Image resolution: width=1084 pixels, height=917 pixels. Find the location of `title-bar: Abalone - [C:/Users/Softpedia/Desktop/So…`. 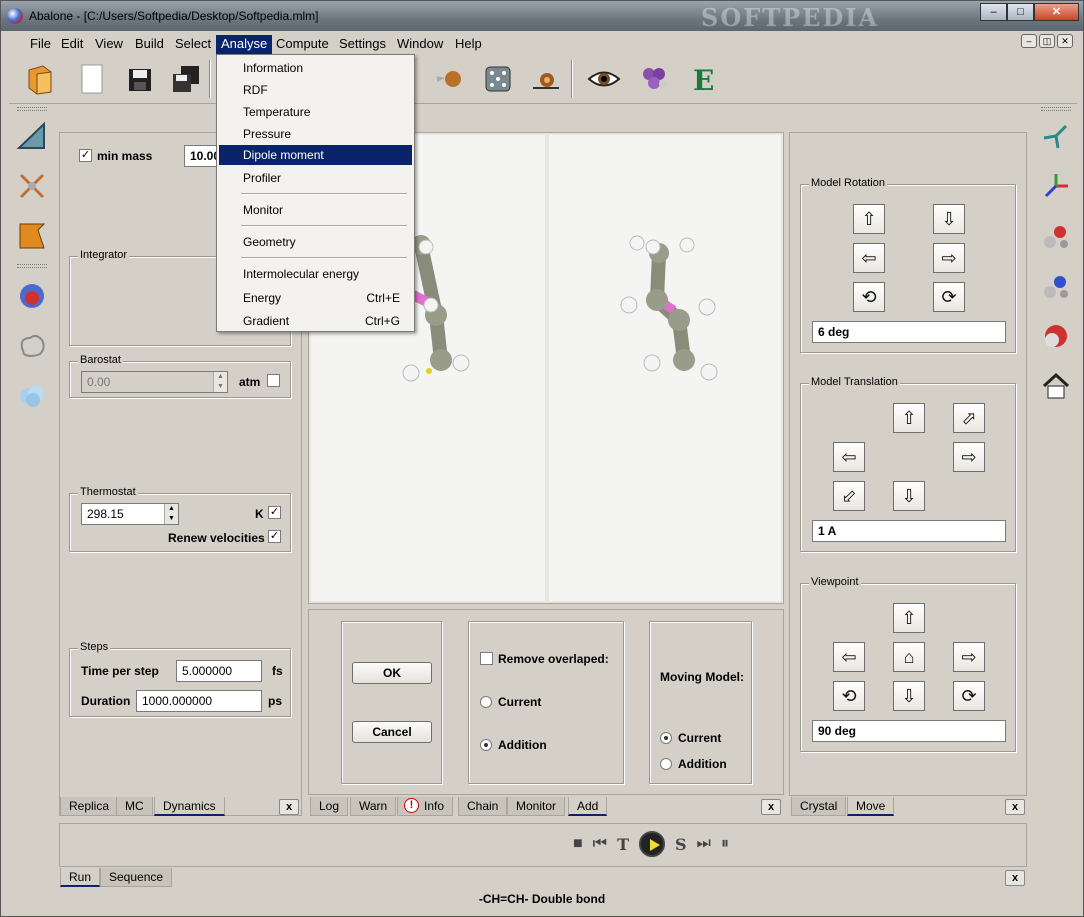

title-bar: Abalone - [C:/Users/Softpedia/Desktop/So… is located at coordinates (542, 16).